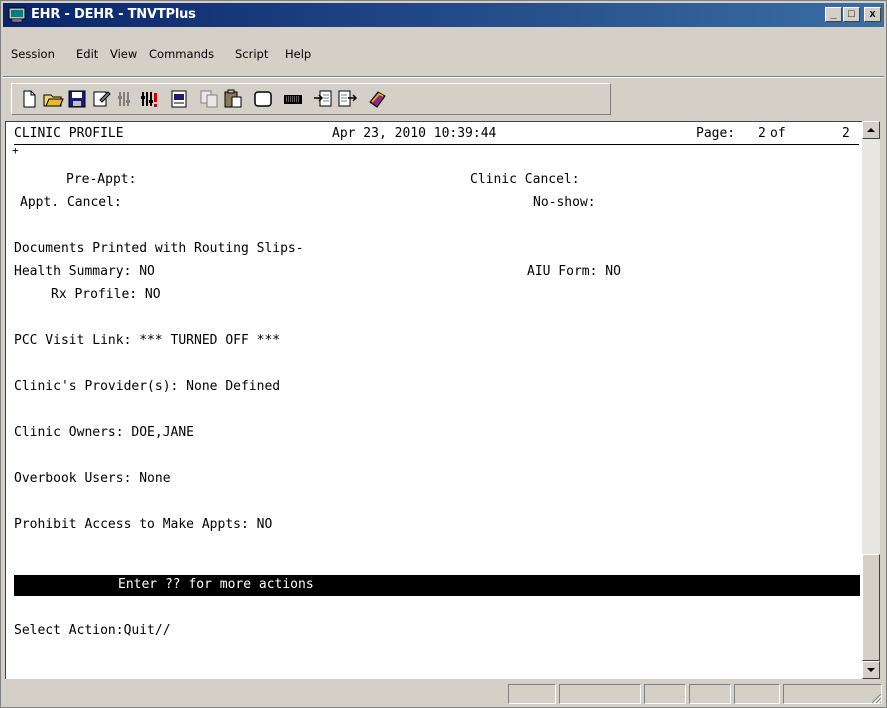 The image size is (887, 708). Describe the element at coordinates (125, 99) in the screenshot. I see `record-icon` at that location.